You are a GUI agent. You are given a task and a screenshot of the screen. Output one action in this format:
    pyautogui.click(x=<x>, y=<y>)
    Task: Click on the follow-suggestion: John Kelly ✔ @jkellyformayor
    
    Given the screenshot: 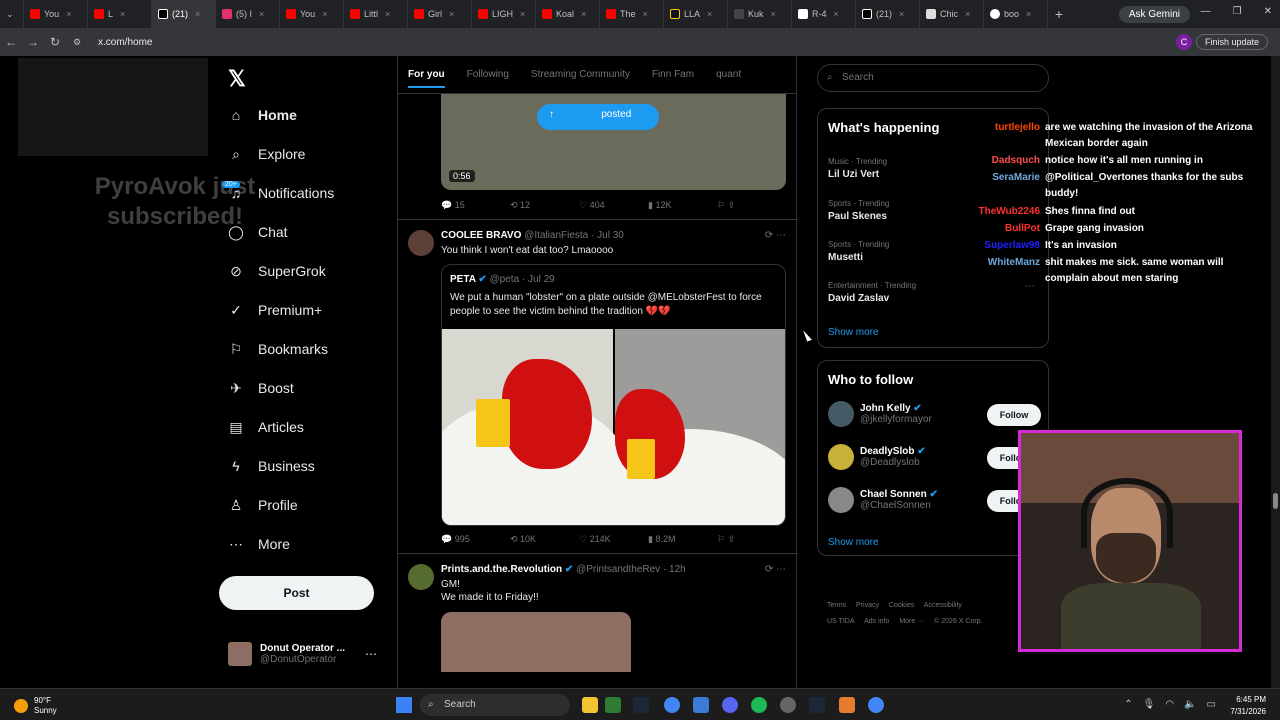 What is the action you would take?
    pyautogui.click(x=880, y=414)
    